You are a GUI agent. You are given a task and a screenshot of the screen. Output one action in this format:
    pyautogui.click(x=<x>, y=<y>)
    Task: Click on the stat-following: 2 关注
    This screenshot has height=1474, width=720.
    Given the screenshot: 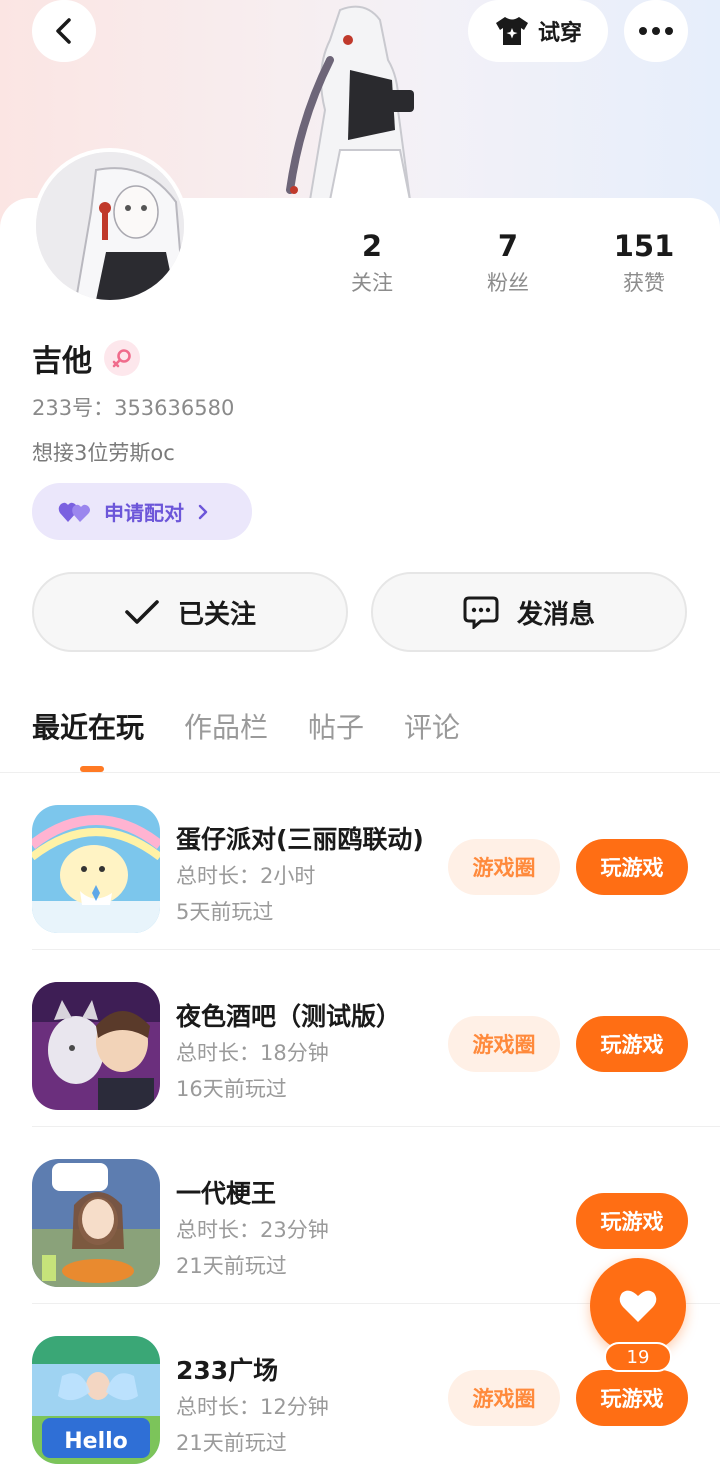 What is the action you would take?
    pyautogui.click(x=372, y=263)
    